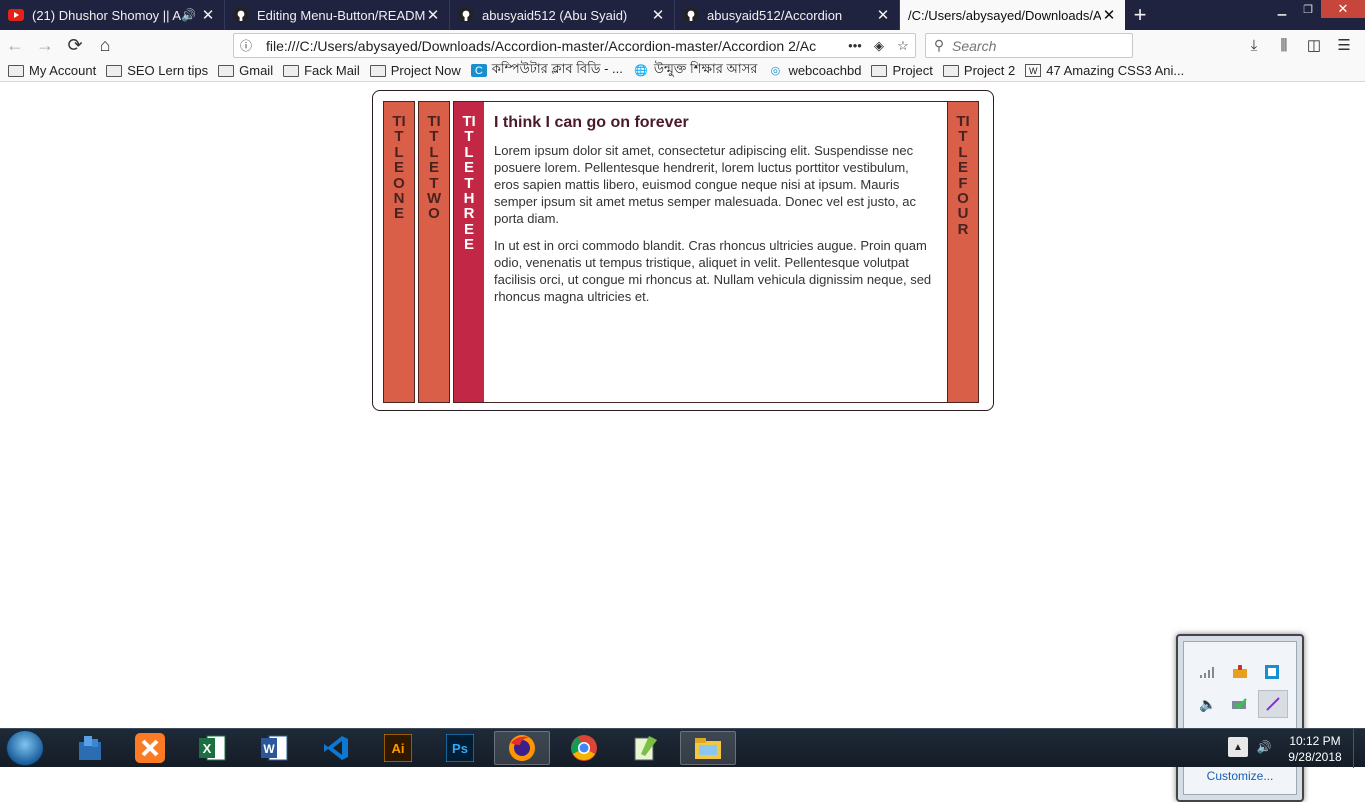 Image resolution: width=1365 pixels, height=802 pixels. What do you see at coordinates (708, 748) in the screenshot?
I see `file-explorer-icon` at bounding box center [708, 748].